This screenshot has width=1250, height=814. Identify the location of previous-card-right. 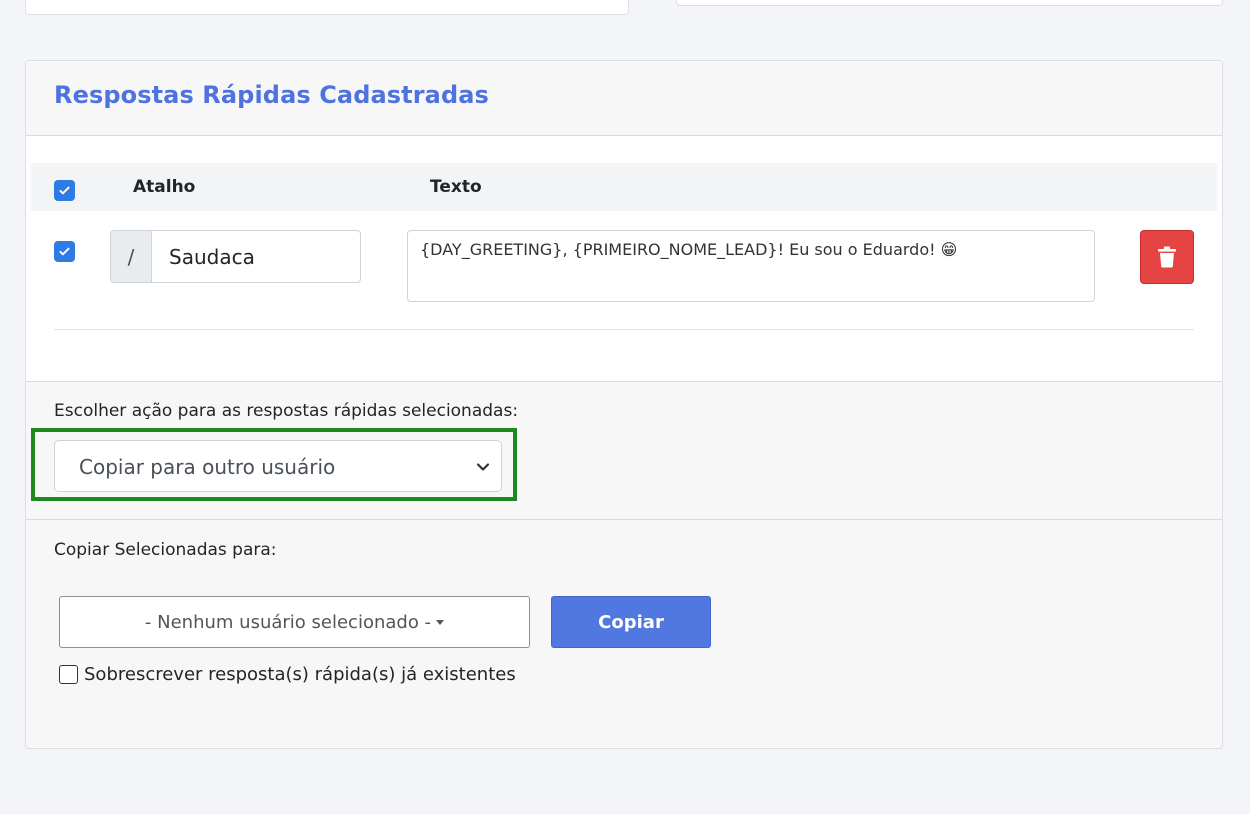
(949, 3).